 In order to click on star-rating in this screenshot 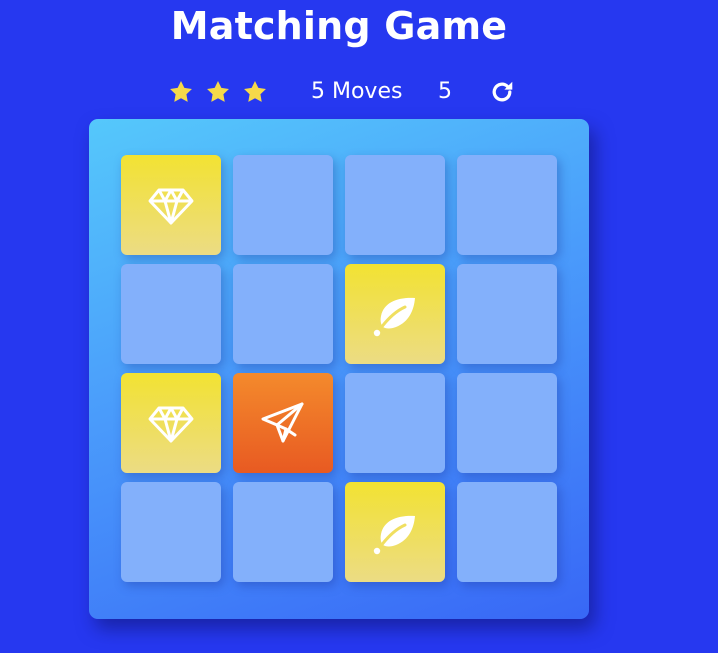, I will do `click(223, 92)`.